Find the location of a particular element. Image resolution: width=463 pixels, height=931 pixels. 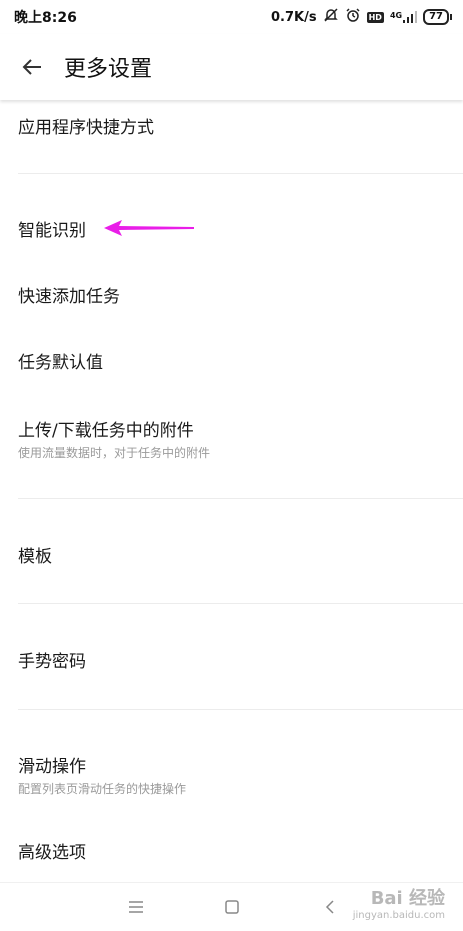

home-button is located at coordinates (232, 907).